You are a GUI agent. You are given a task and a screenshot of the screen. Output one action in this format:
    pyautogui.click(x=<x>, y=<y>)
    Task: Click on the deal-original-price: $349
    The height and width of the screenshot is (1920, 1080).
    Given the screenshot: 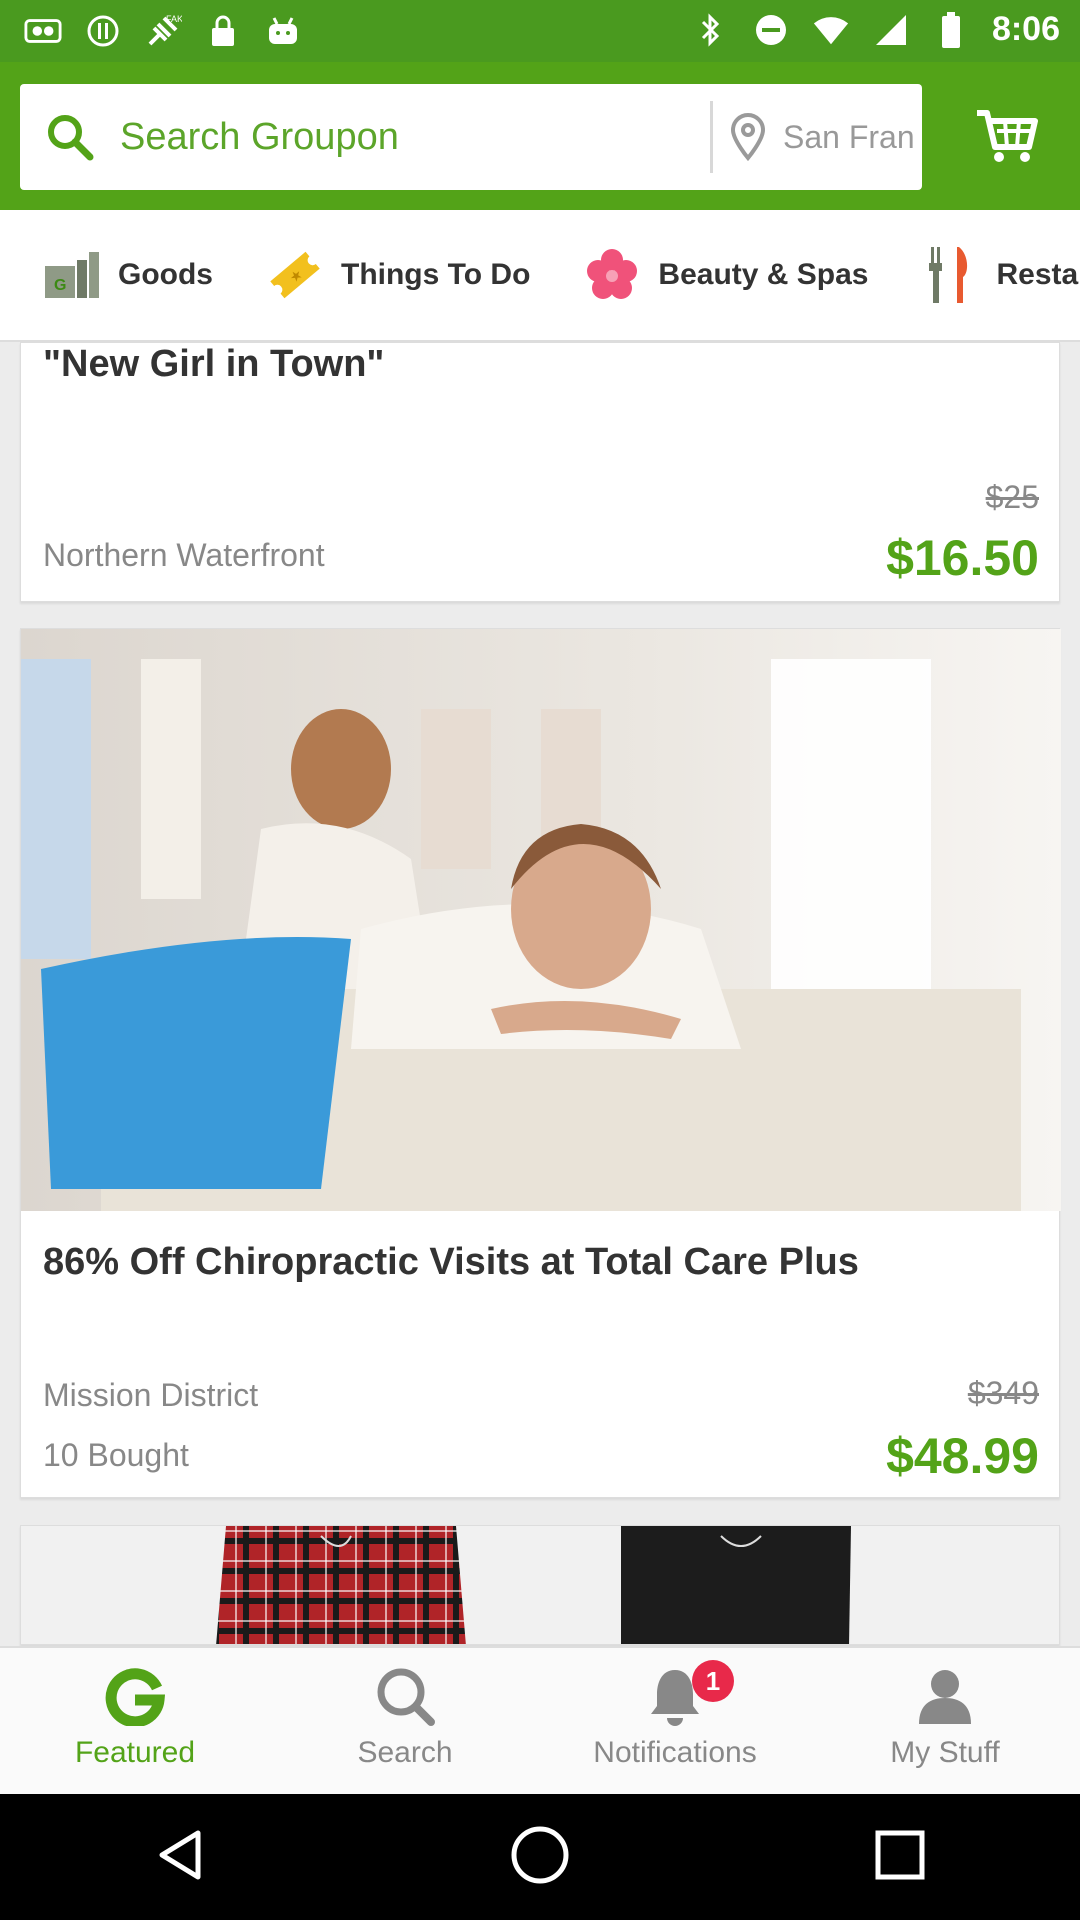 What is the action you would take?
    pyautogui.click(x=1003, y=1393)
    